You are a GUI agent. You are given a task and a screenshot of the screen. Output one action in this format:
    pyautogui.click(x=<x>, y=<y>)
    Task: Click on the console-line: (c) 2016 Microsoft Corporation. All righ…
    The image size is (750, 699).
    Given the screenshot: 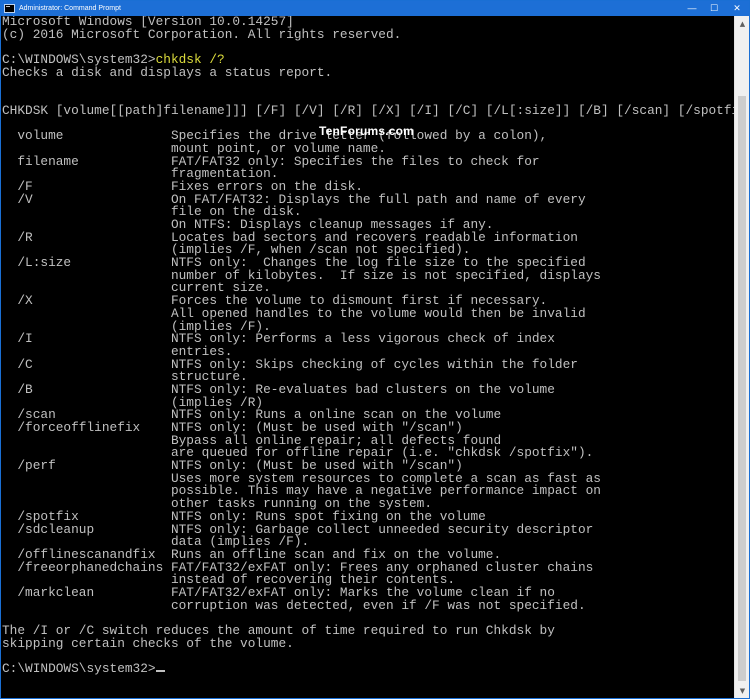 What is the action you would take?
    pyautogui.click(x=202, y=34)
    